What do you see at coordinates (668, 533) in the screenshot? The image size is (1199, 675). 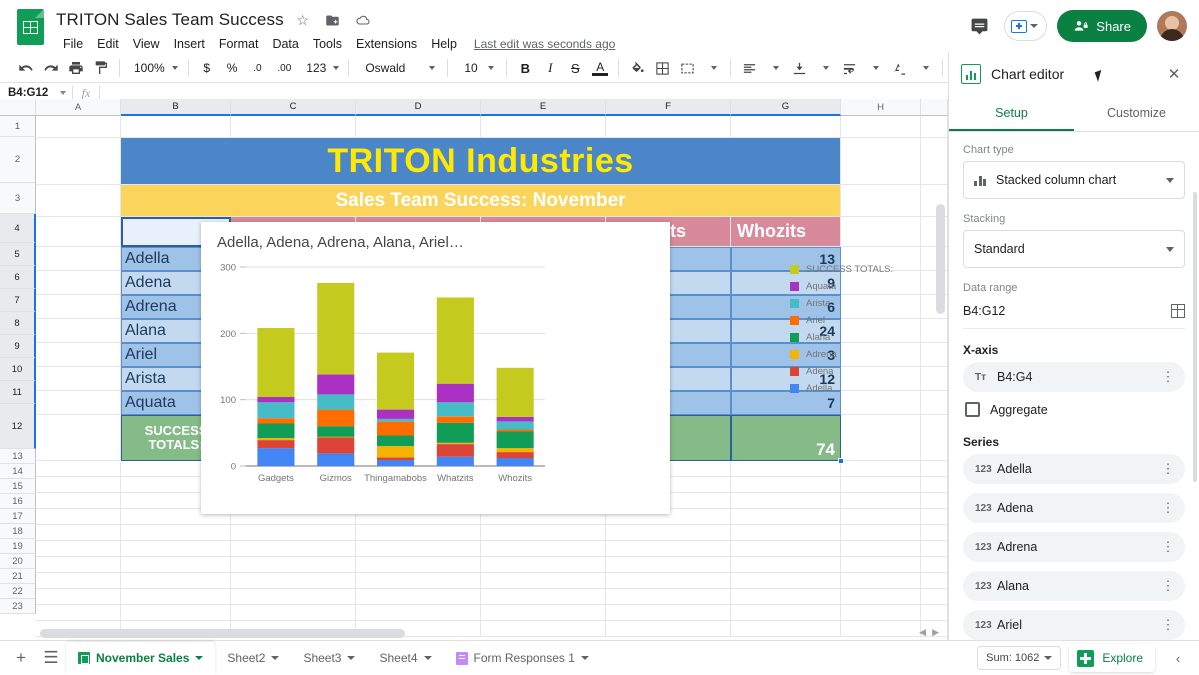 I see `cell-F17` at bounding box center [668, 533].